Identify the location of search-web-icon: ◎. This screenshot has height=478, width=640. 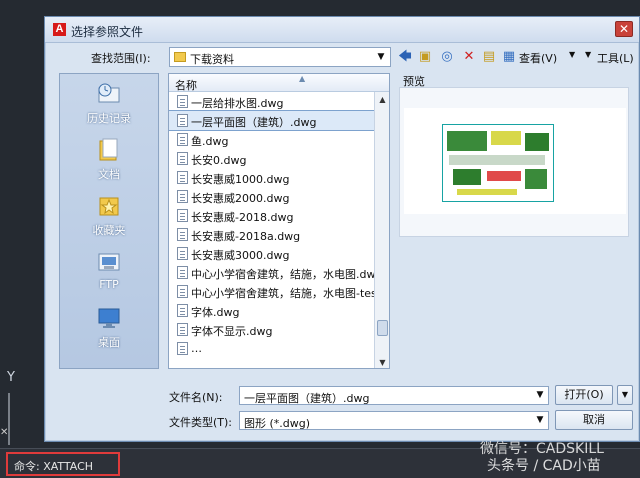
(447, 57).